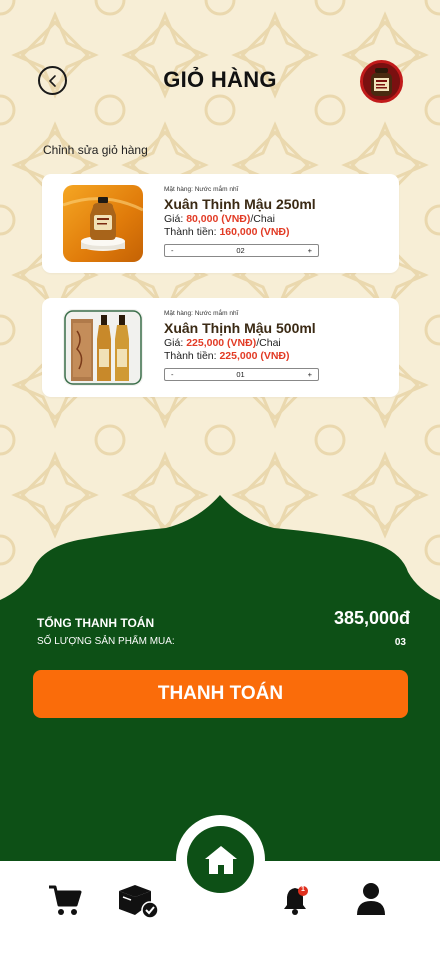 This screenshot has width=440, height=956. Describe the element at coordinates (240, 328) in the screenshot. I see `product-name: Xuân Thịnh Mậu 500ml` at that location.